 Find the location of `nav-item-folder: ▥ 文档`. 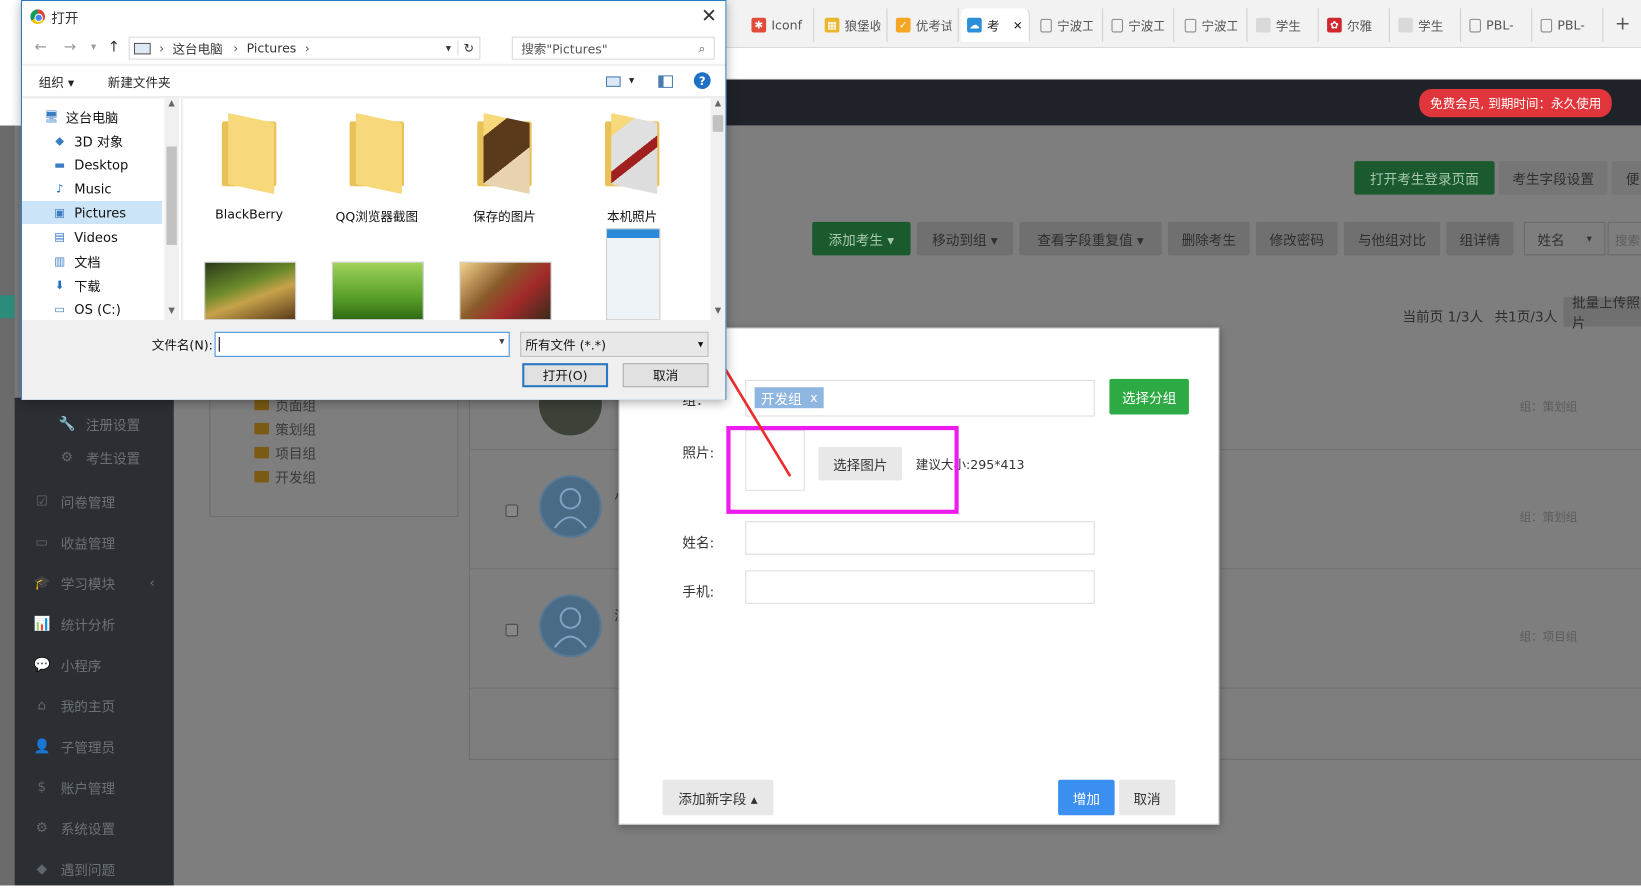

nav-item-folder: ▥ 文档 is located at coordinates (92, 260).